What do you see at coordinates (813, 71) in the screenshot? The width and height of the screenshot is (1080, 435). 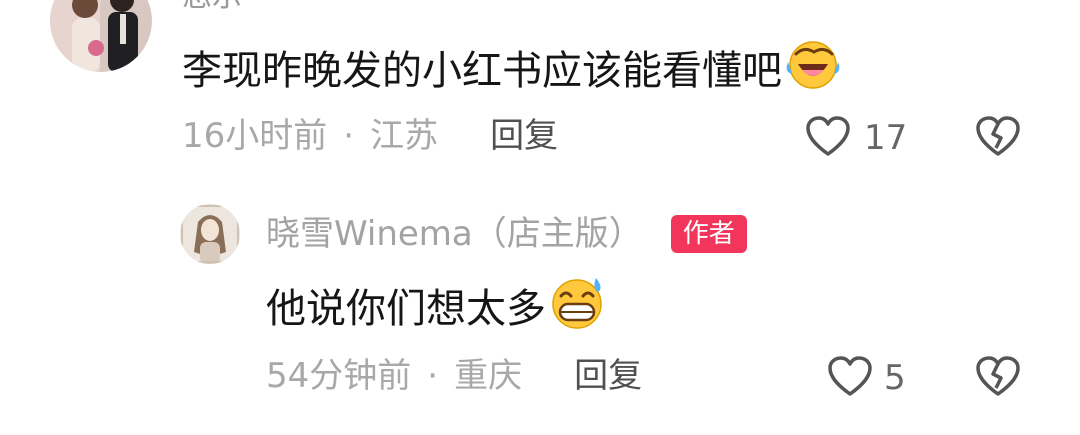 I see `laughing-crying-emoji-icon` at bounding box center [813, 71].